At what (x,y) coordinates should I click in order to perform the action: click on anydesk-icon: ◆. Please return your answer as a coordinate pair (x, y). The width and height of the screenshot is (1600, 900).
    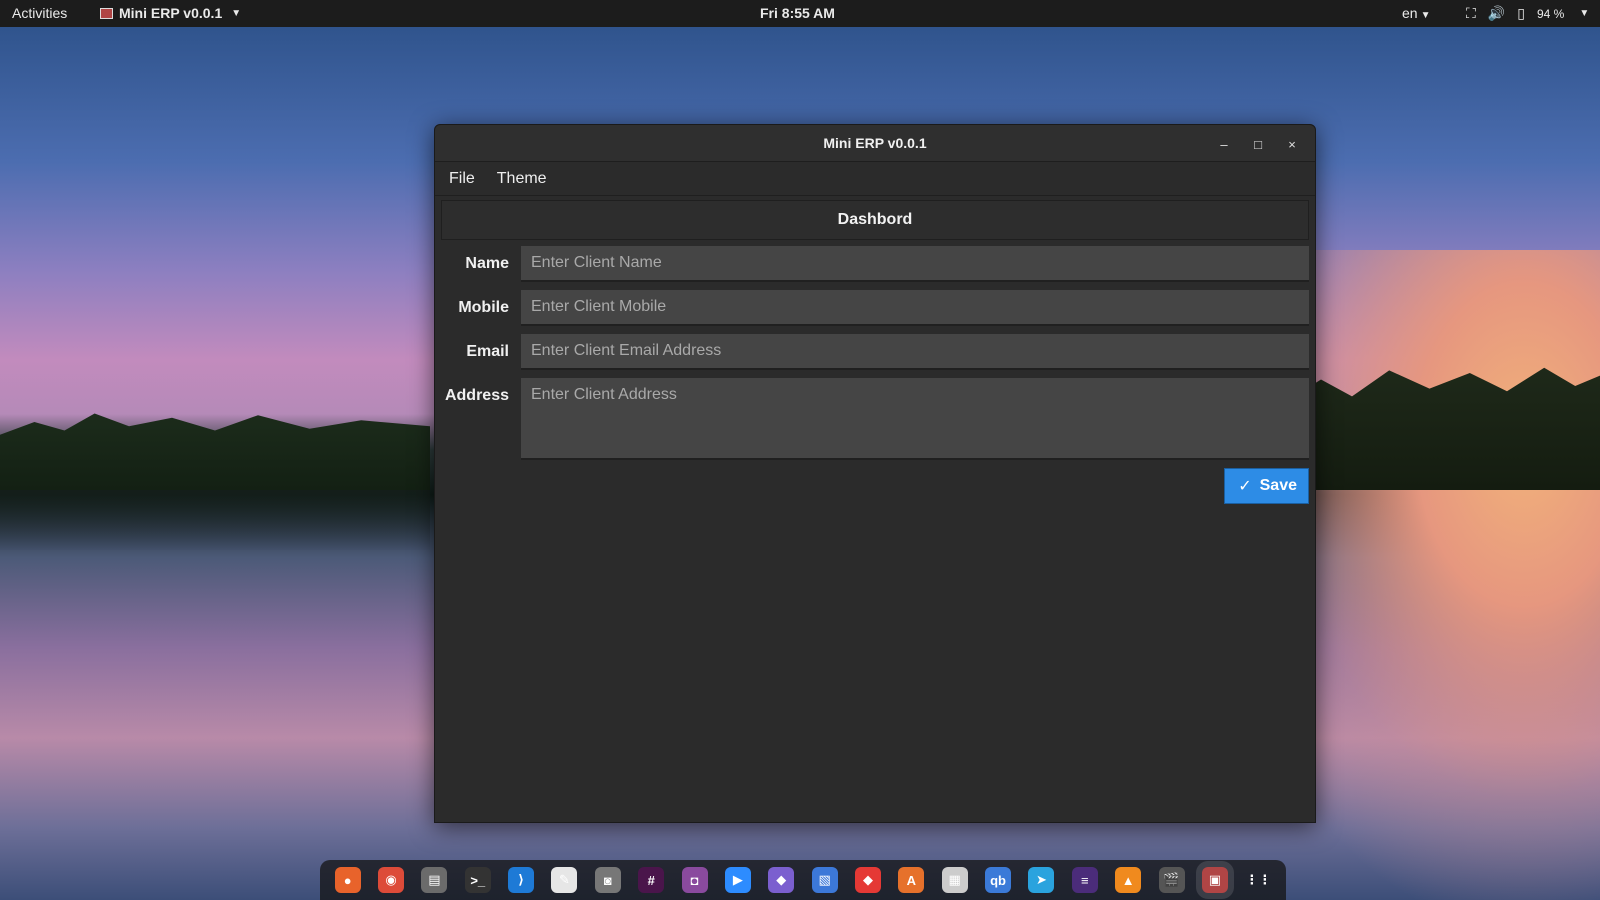
    Looking at the image, I should click on (867, 880).